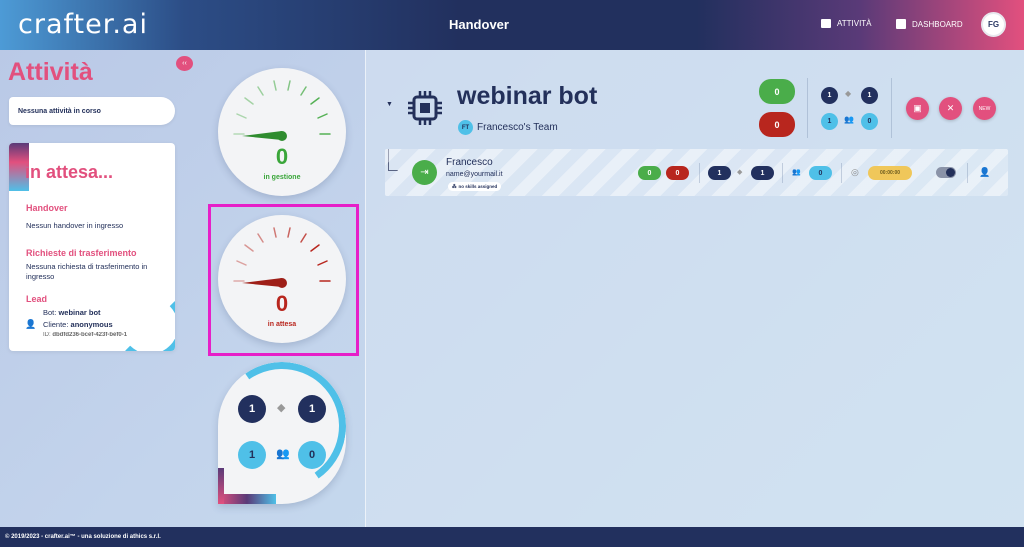  I want to click on availability-toggle, so click(946, 172).